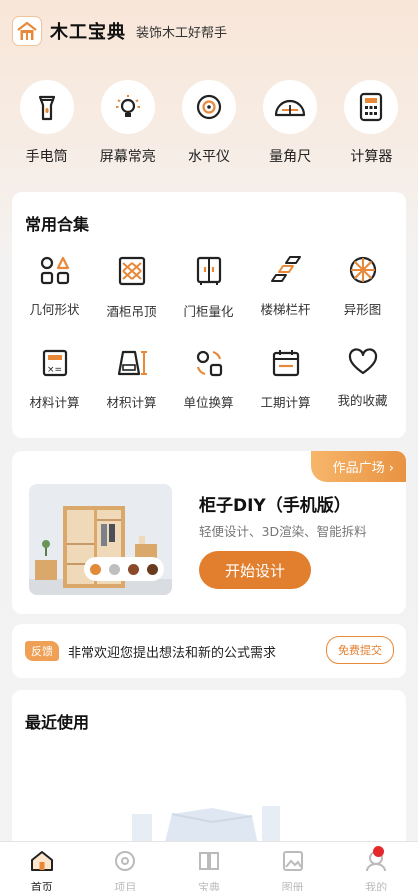 This screenshot has height=891, width=418. I want to click on house-logo-icon, so click(27, 31).